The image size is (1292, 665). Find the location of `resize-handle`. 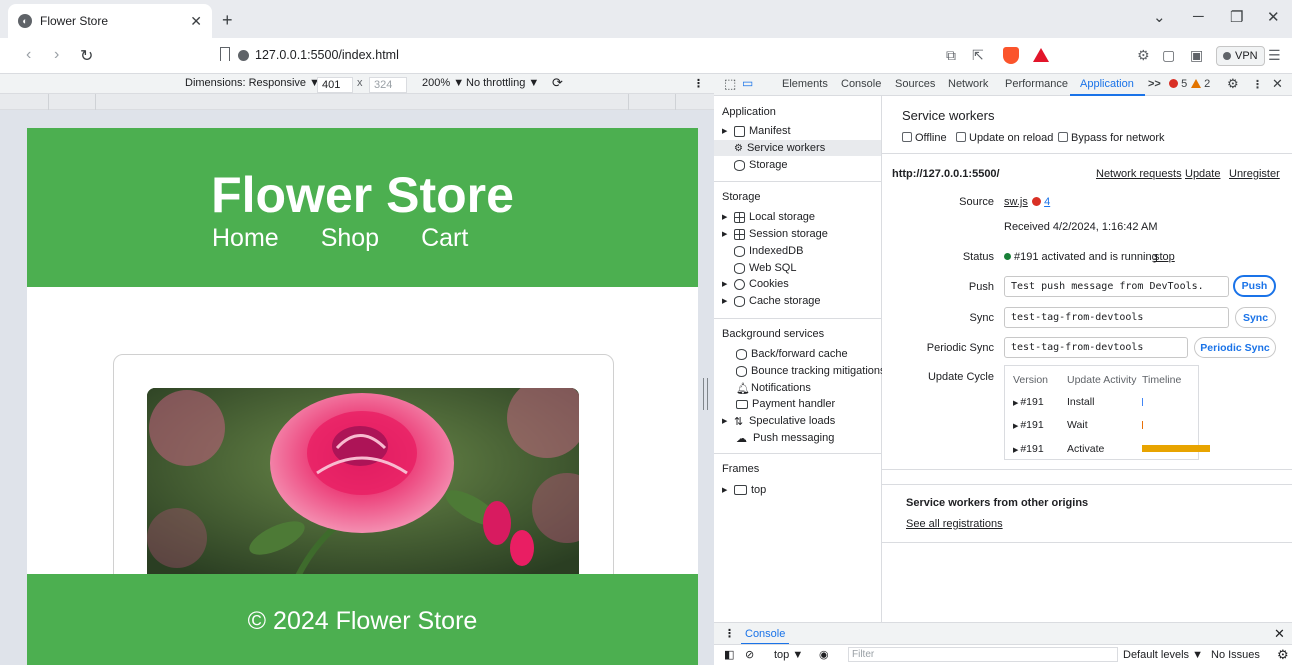

resize-handle is located at coordinates (705, 394).